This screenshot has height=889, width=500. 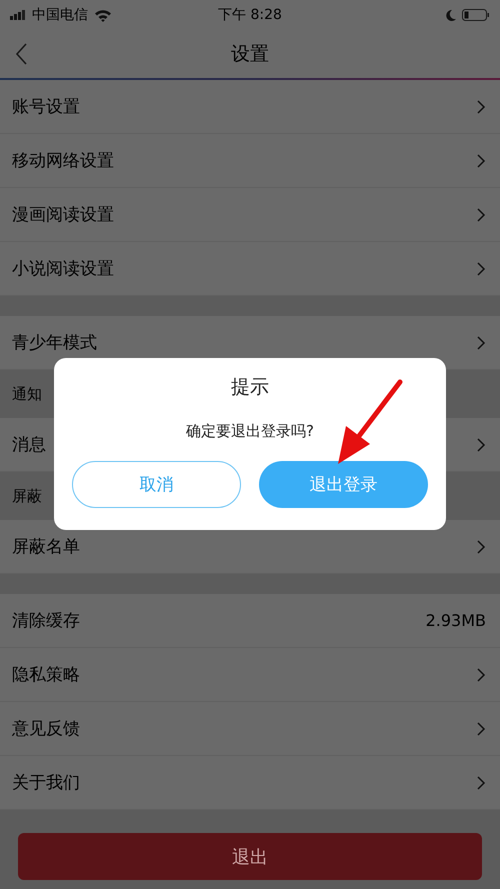 I want to click on row-label: 意见反馈, so click(x=46, y=729).